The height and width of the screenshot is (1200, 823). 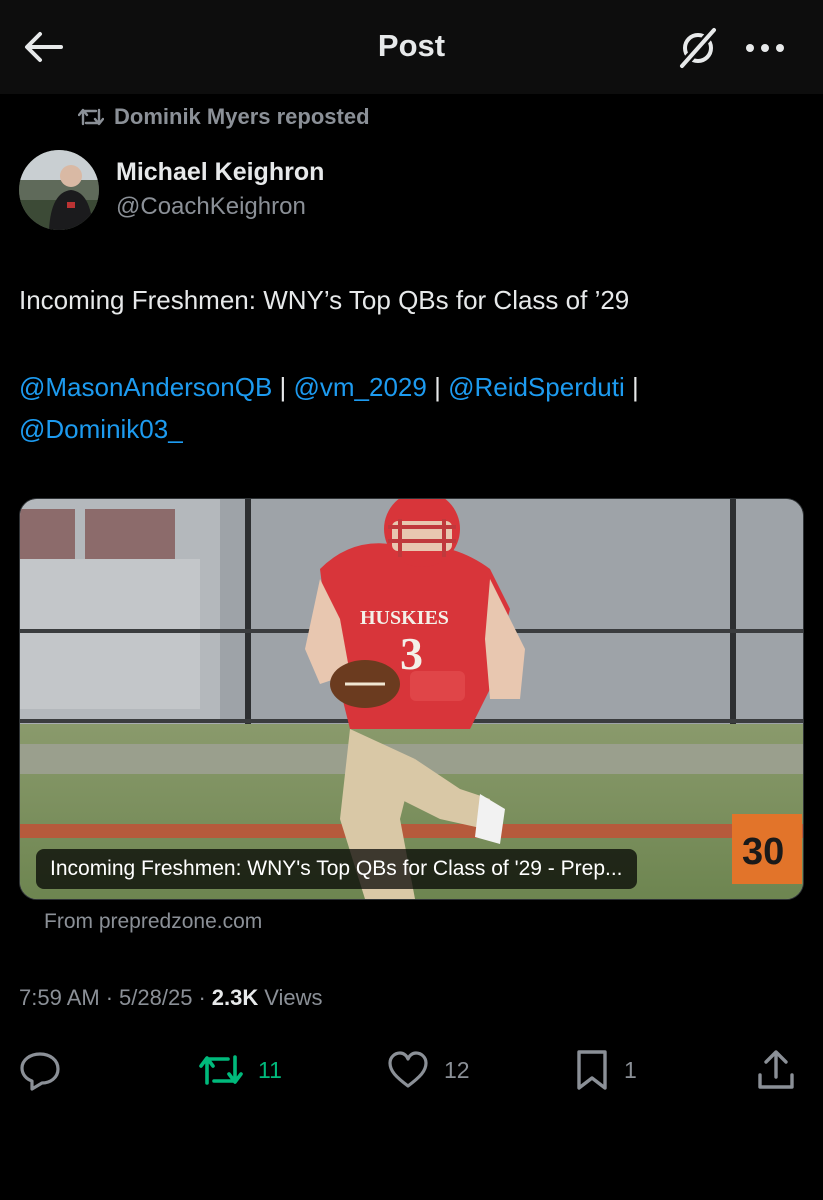 I want to click on grok-button, so click(x=698, y=48).